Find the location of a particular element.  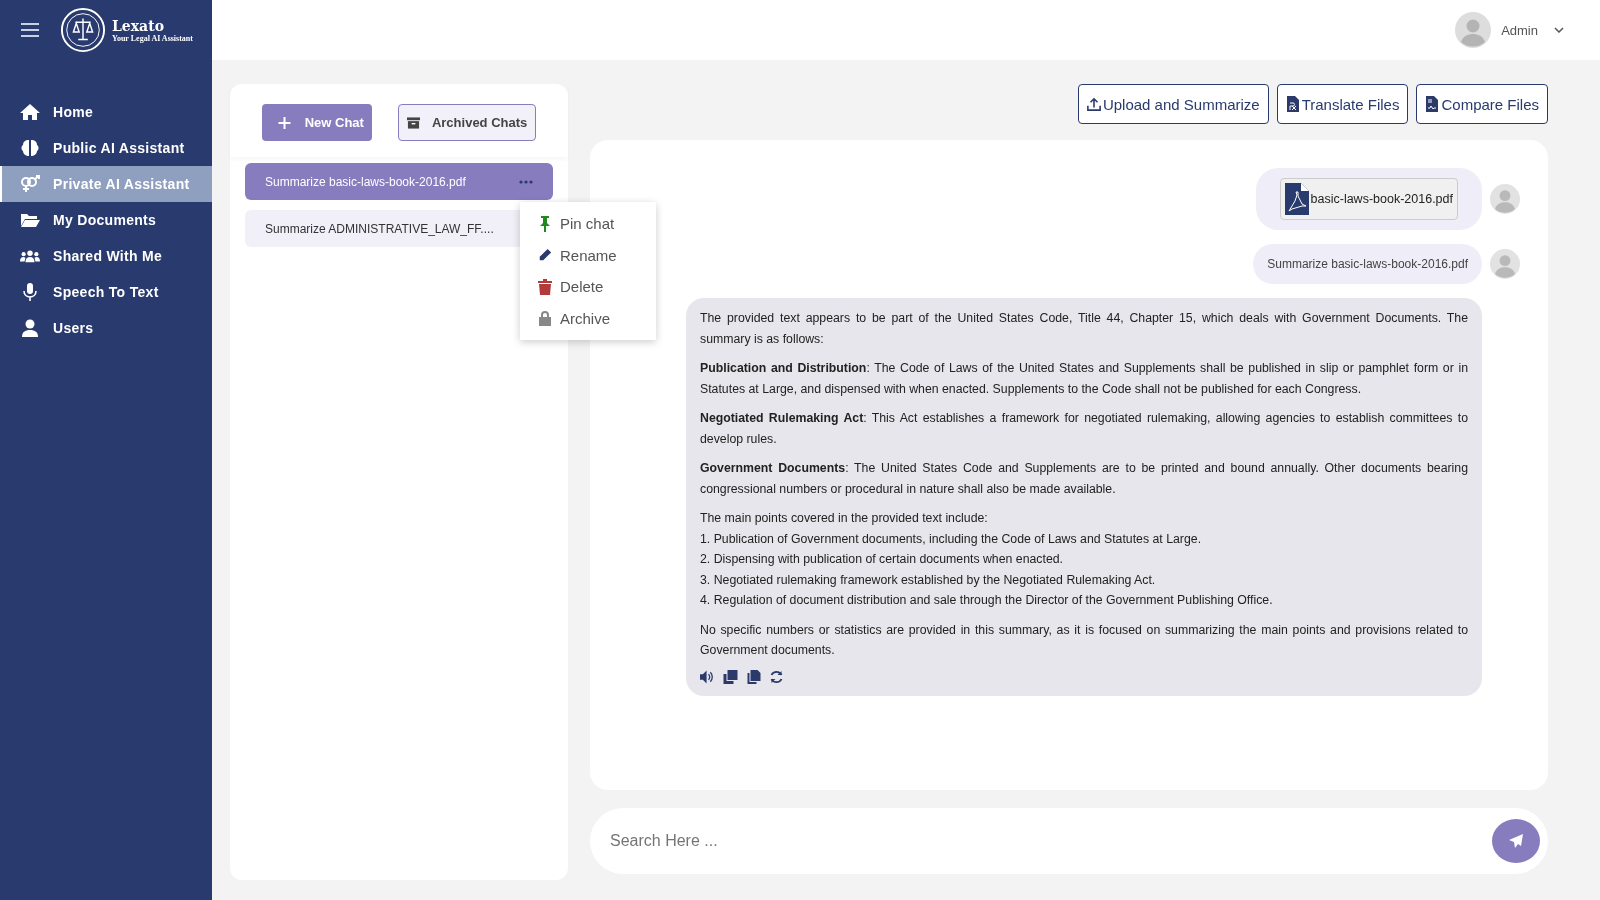

microphone-icon is located at coordinates (30, 292).